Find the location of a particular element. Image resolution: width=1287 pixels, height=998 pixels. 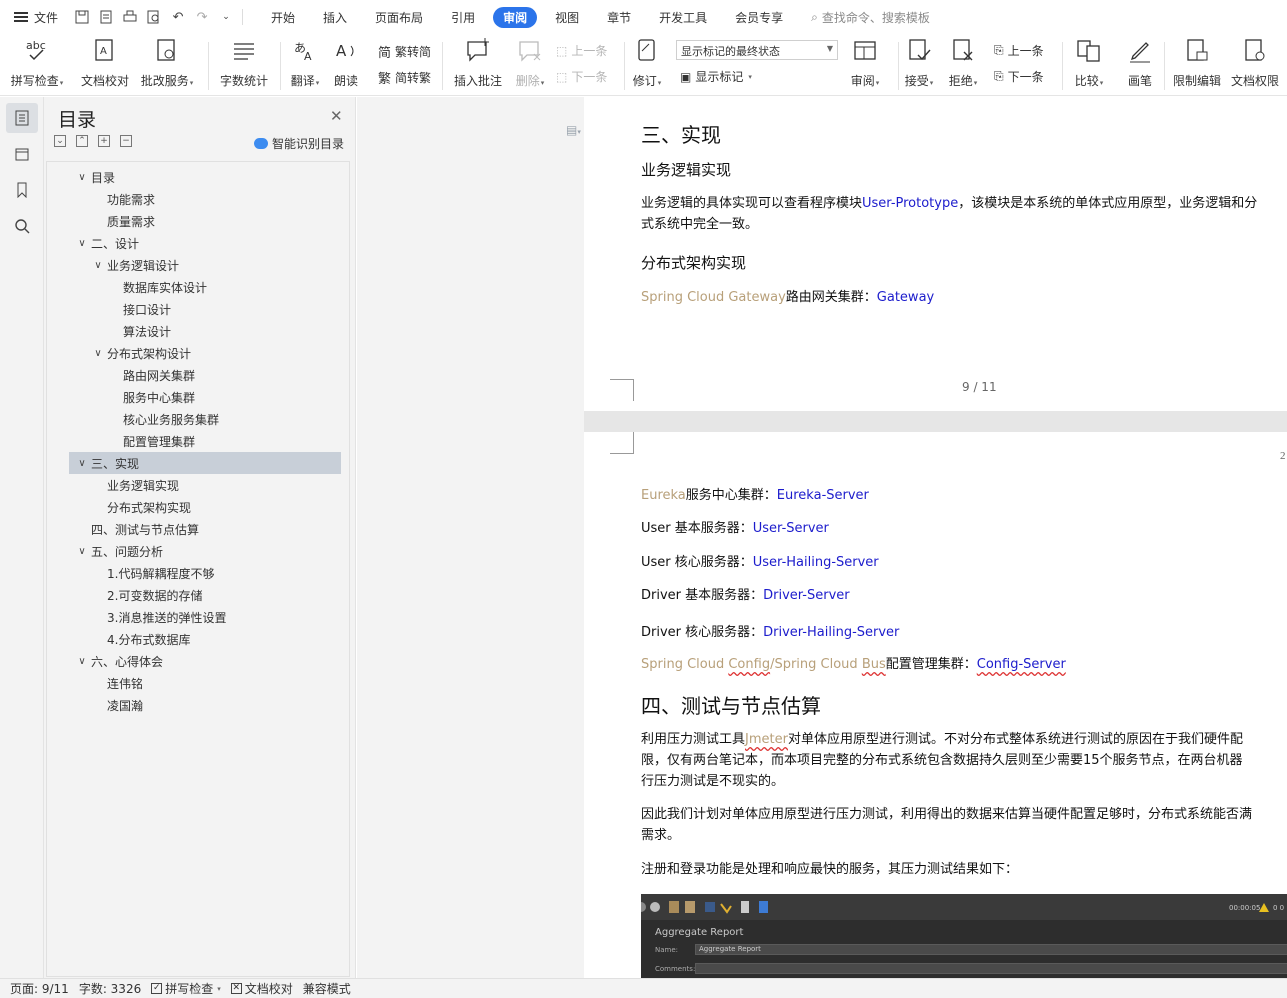

toc-panel-icon is located at coordinates (22, 118).